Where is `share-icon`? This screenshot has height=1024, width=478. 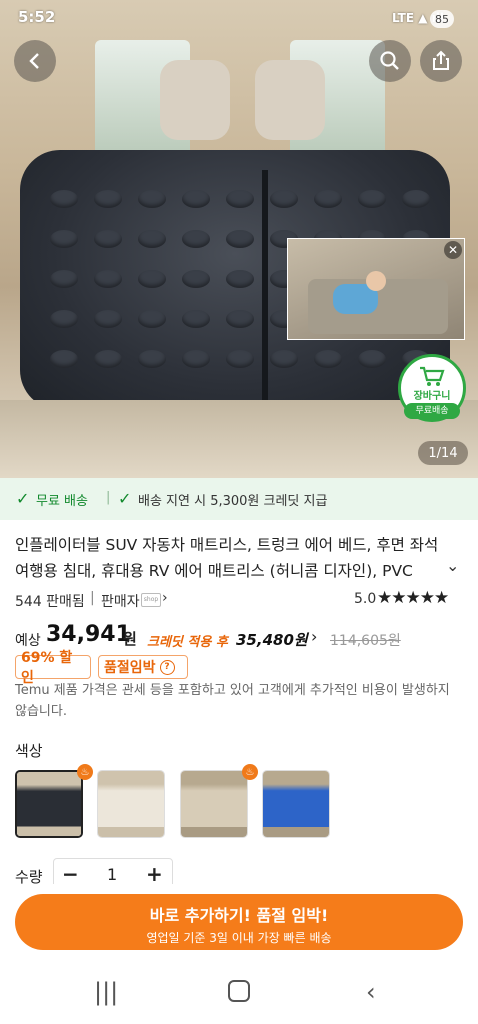
share-icon is located at coordinates (441, 60).